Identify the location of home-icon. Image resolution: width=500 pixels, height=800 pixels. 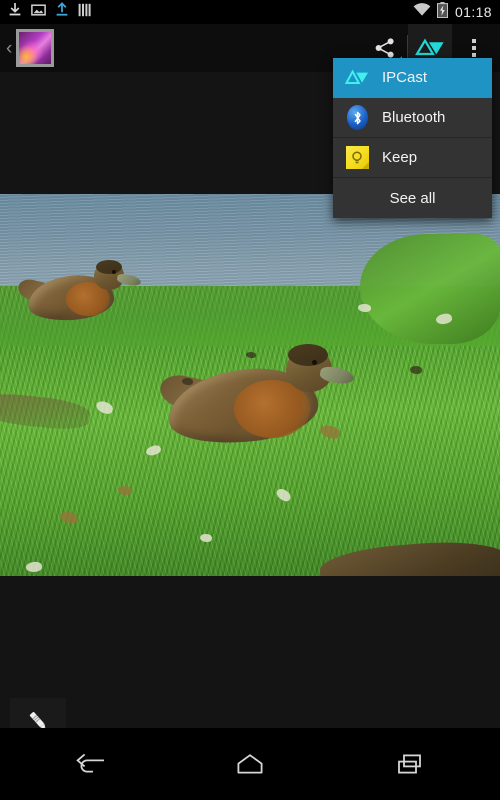
(250, 764).